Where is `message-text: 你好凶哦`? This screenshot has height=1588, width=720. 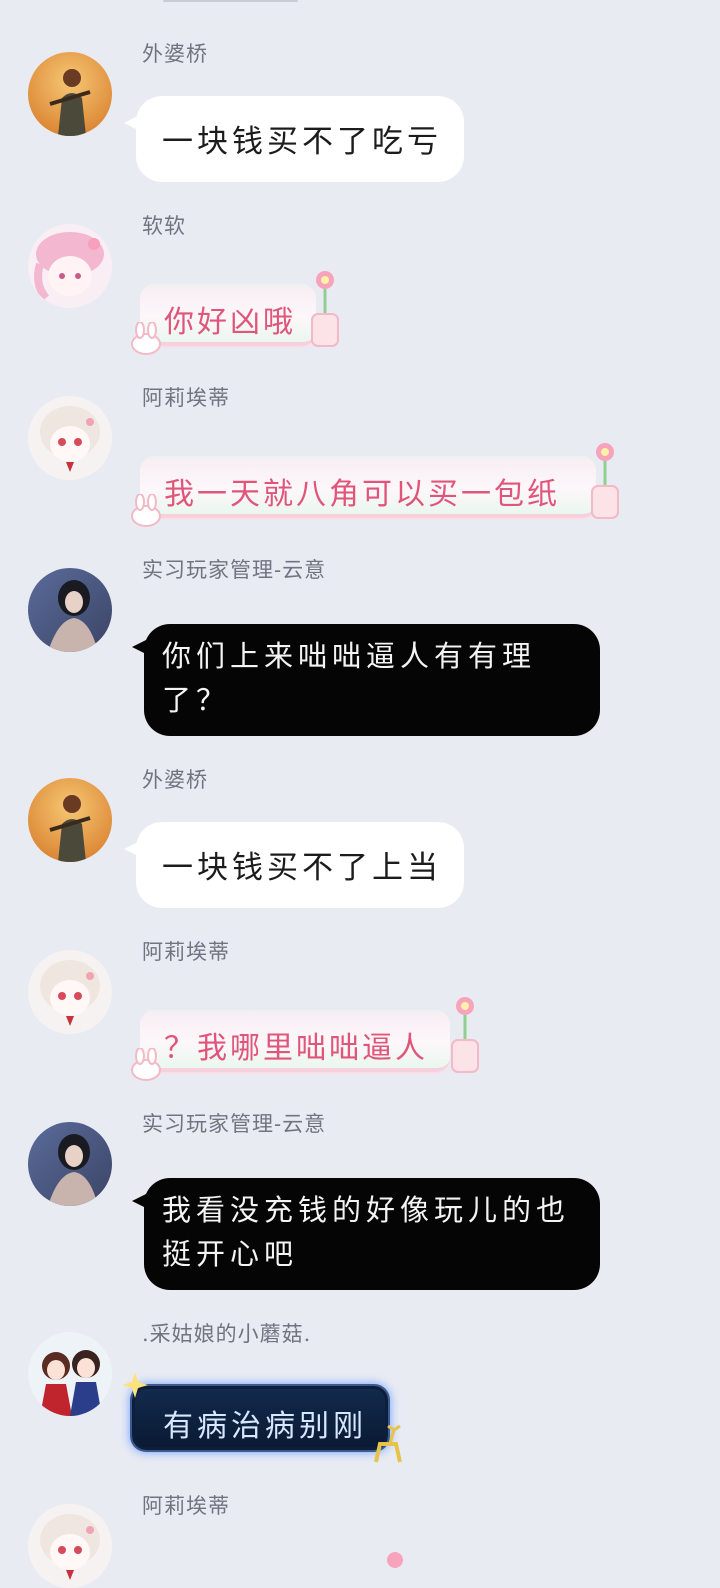
message-text: 你好凶哦 is located at coordinates (230, 322).